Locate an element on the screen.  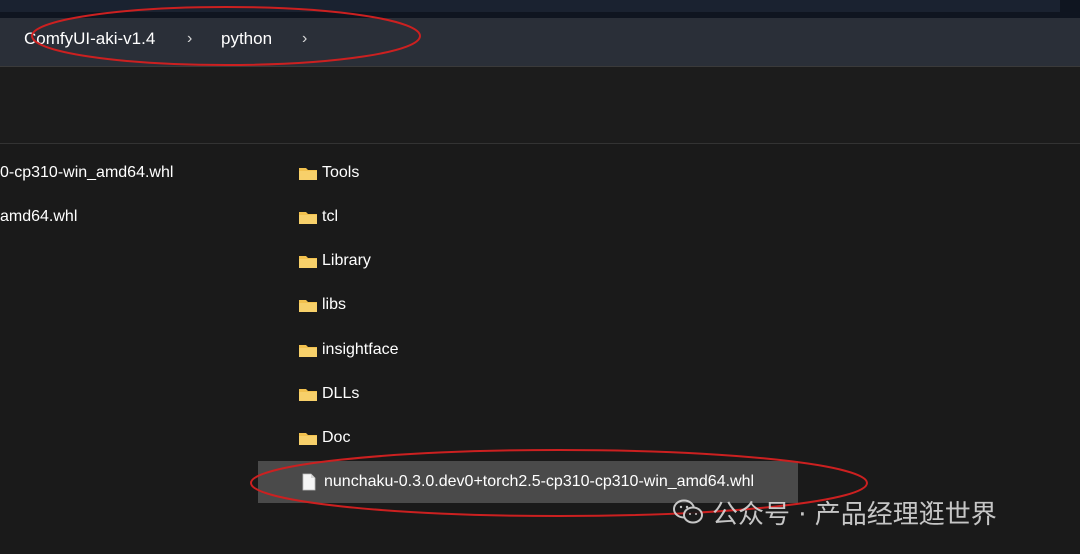
wechat-icon is located at coordinates (688, 511).